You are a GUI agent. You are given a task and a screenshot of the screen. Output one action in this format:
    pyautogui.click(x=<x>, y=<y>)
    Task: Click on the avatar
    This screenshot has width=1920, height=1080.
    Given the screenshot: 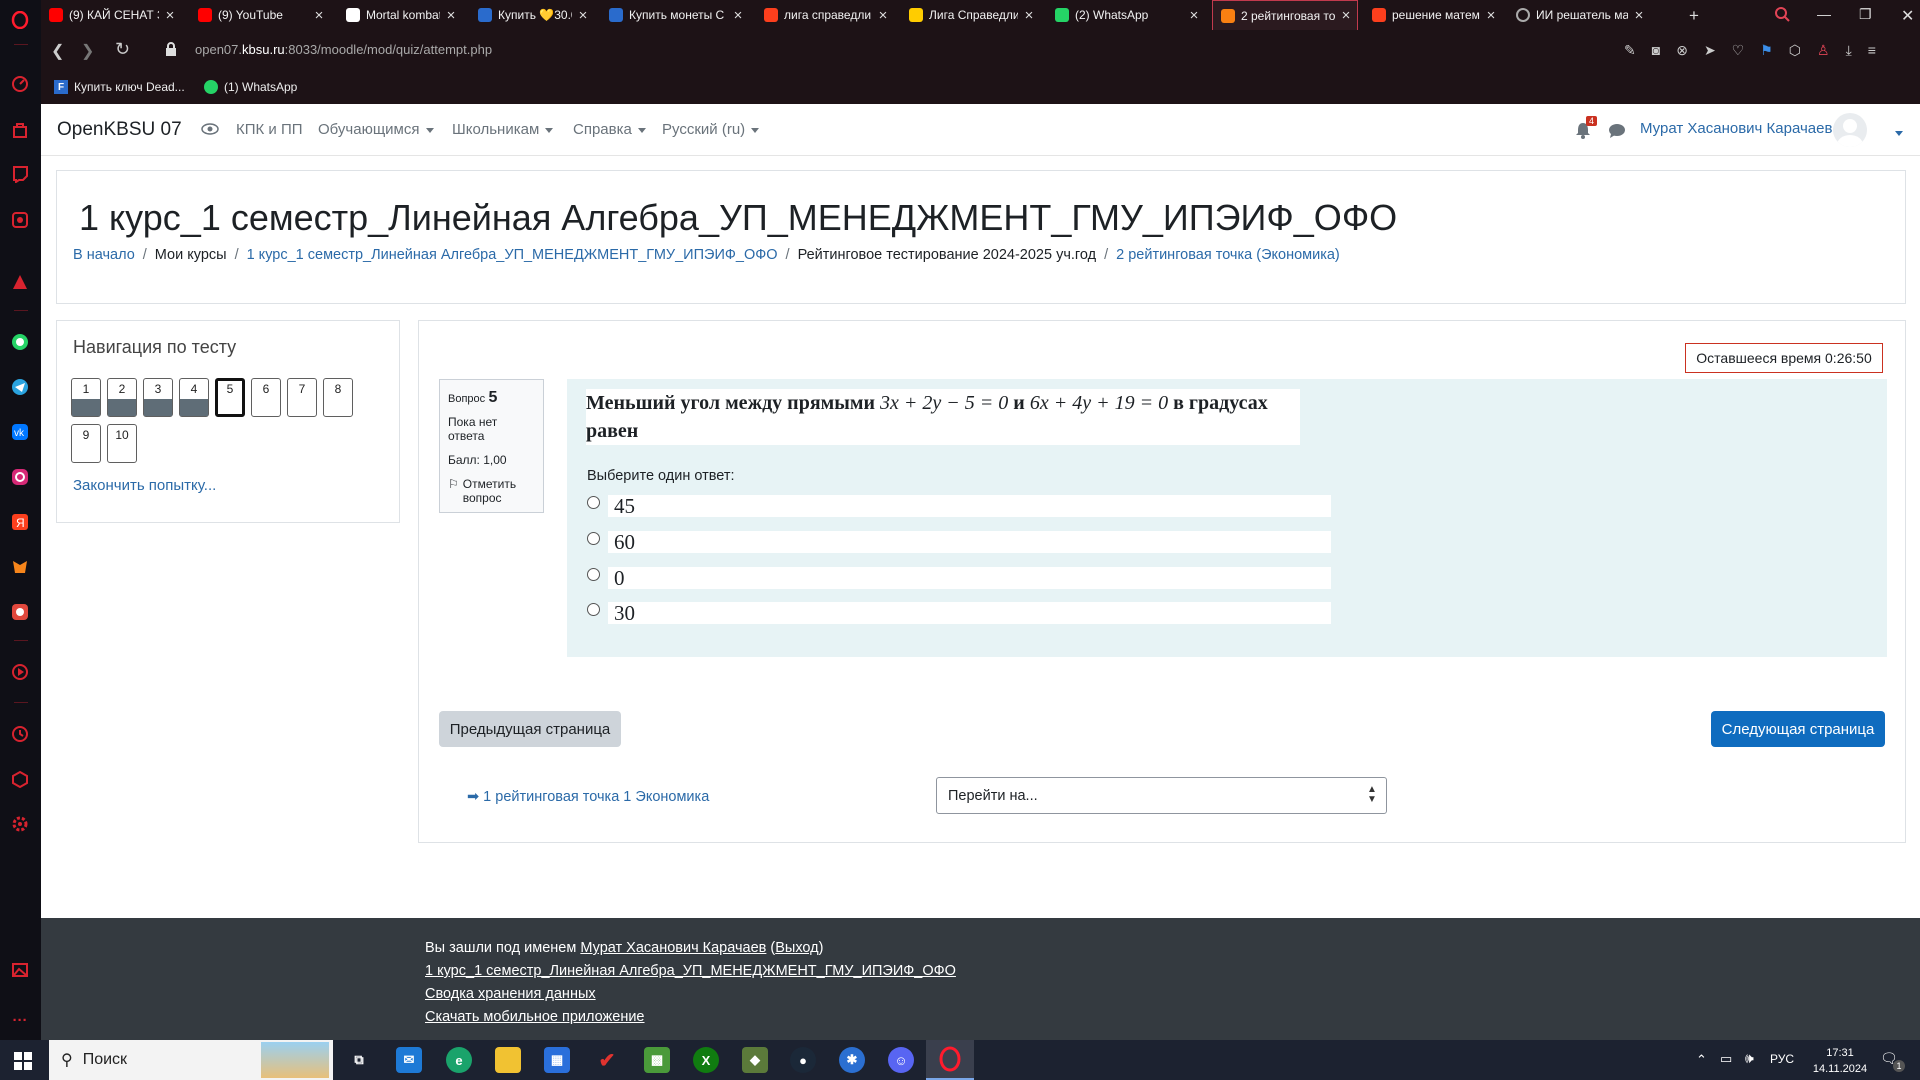 What is the action you would take?
    pyautogui.click(x=1850, y=130)
    